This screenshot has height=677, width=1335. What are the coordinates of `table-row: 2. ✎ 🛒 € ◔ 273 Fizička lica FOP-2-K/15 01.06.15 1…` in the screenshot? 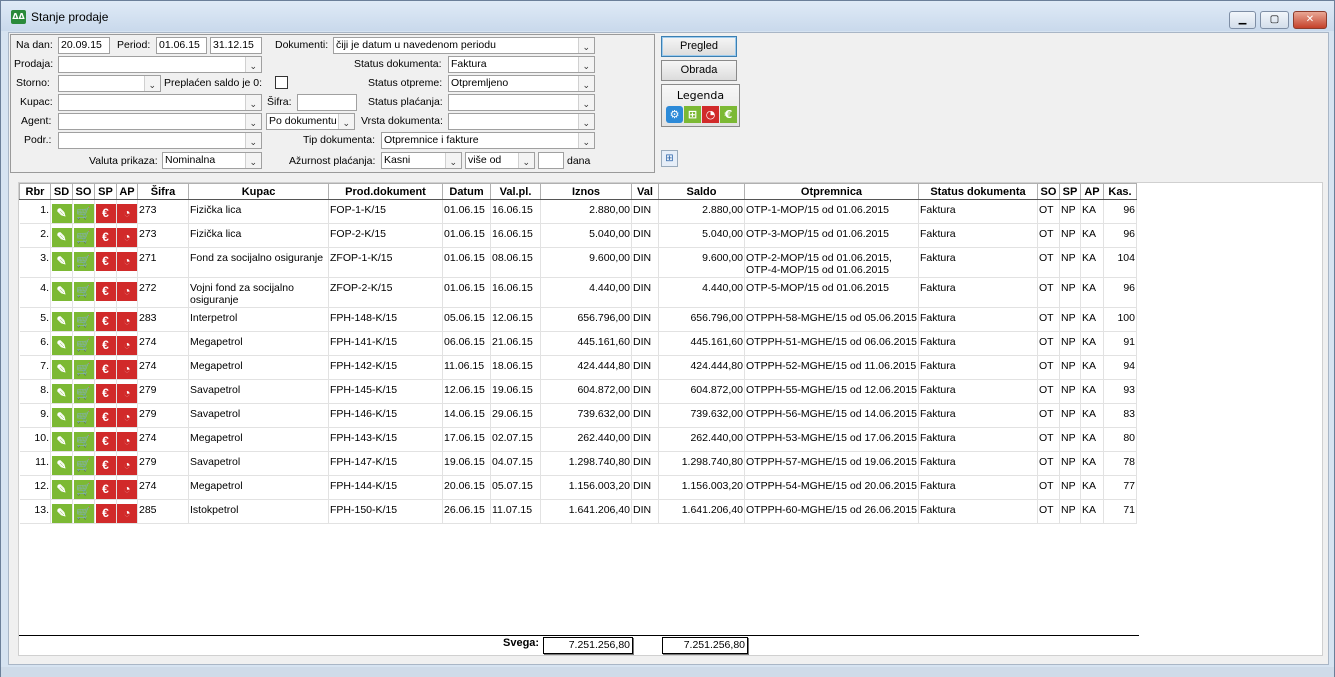 It's located at (578, 235).